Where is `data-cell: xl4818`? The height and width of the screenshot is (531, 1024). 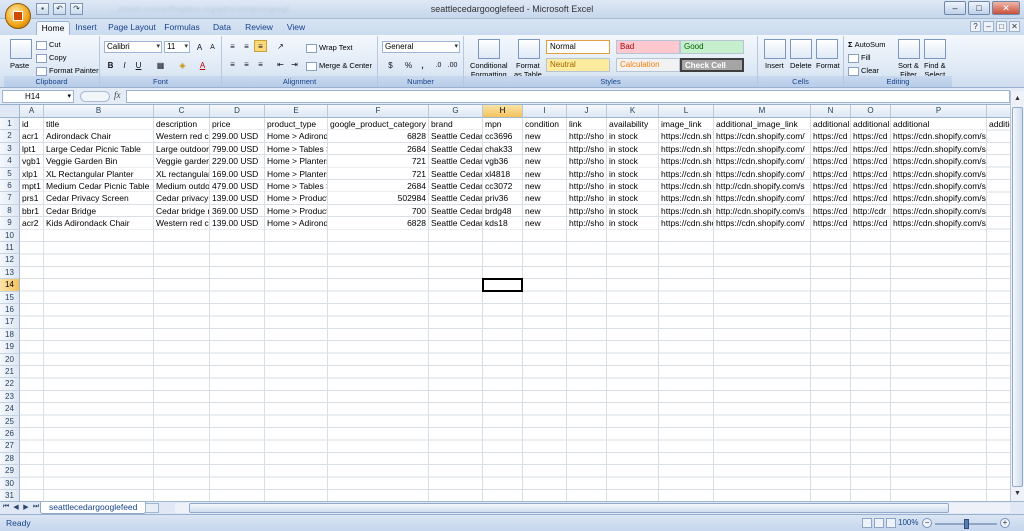 data-cell: xl4818 is located at coordinates (502, 173).